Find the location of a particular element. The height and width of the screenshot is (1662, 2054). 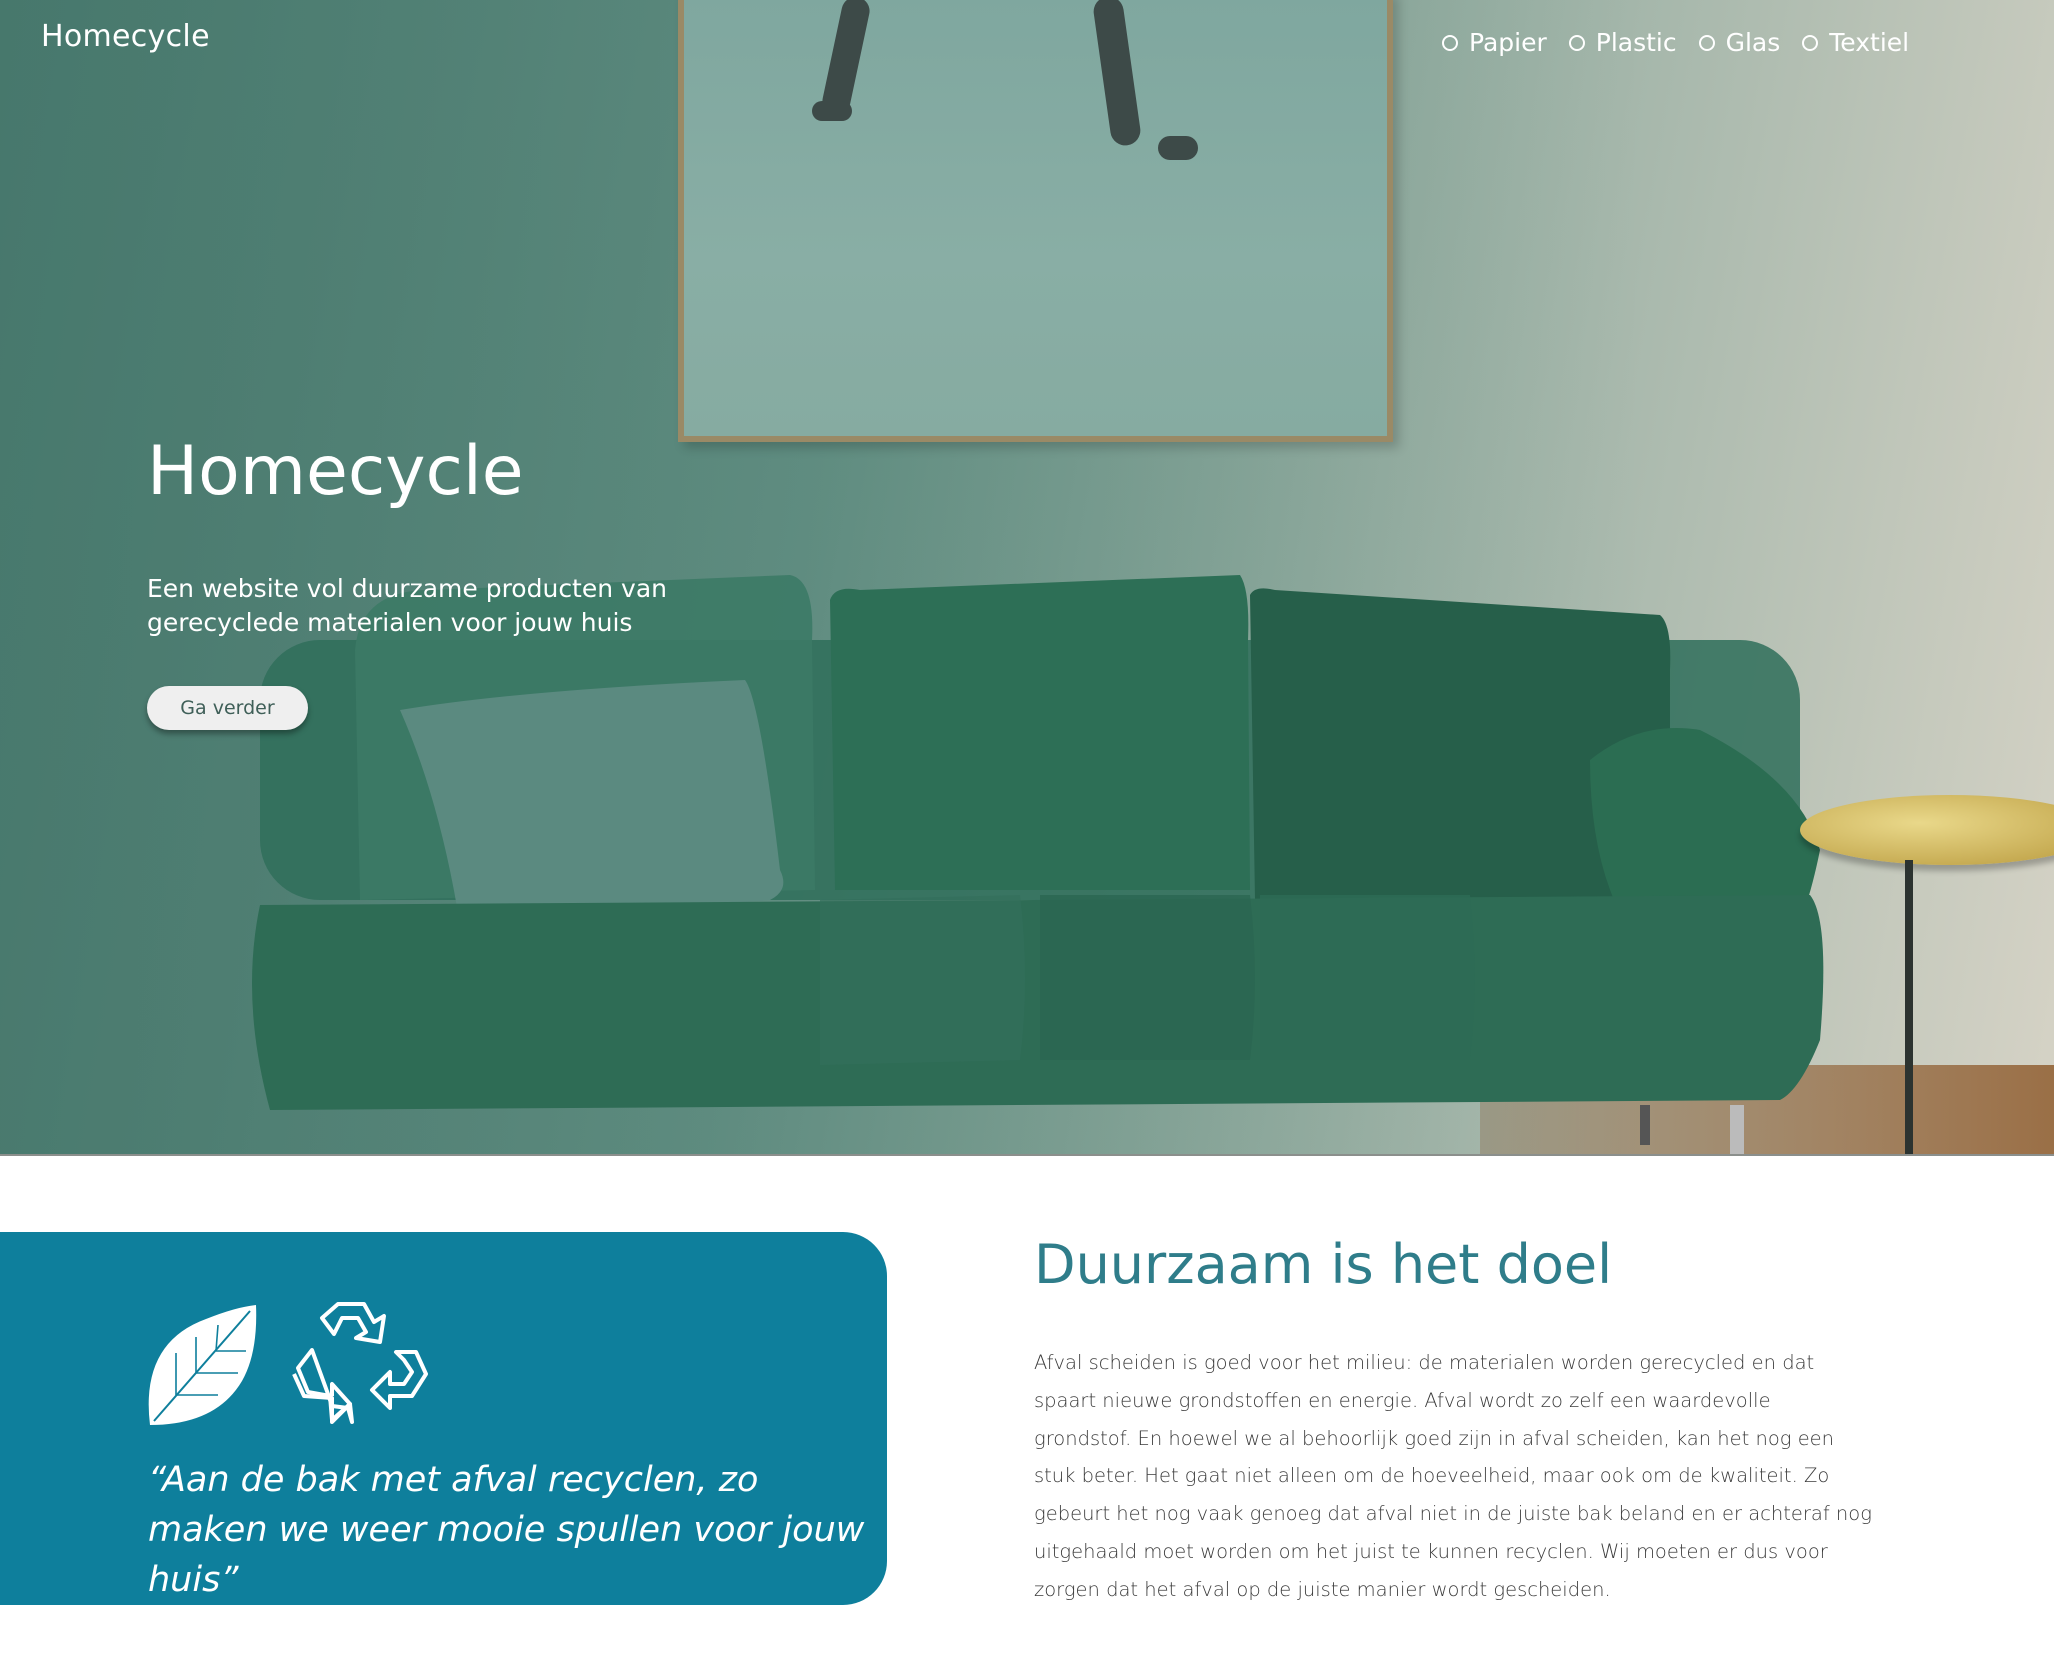

nav-item-plastic: Plastic is located at coordinates (1622, 42).